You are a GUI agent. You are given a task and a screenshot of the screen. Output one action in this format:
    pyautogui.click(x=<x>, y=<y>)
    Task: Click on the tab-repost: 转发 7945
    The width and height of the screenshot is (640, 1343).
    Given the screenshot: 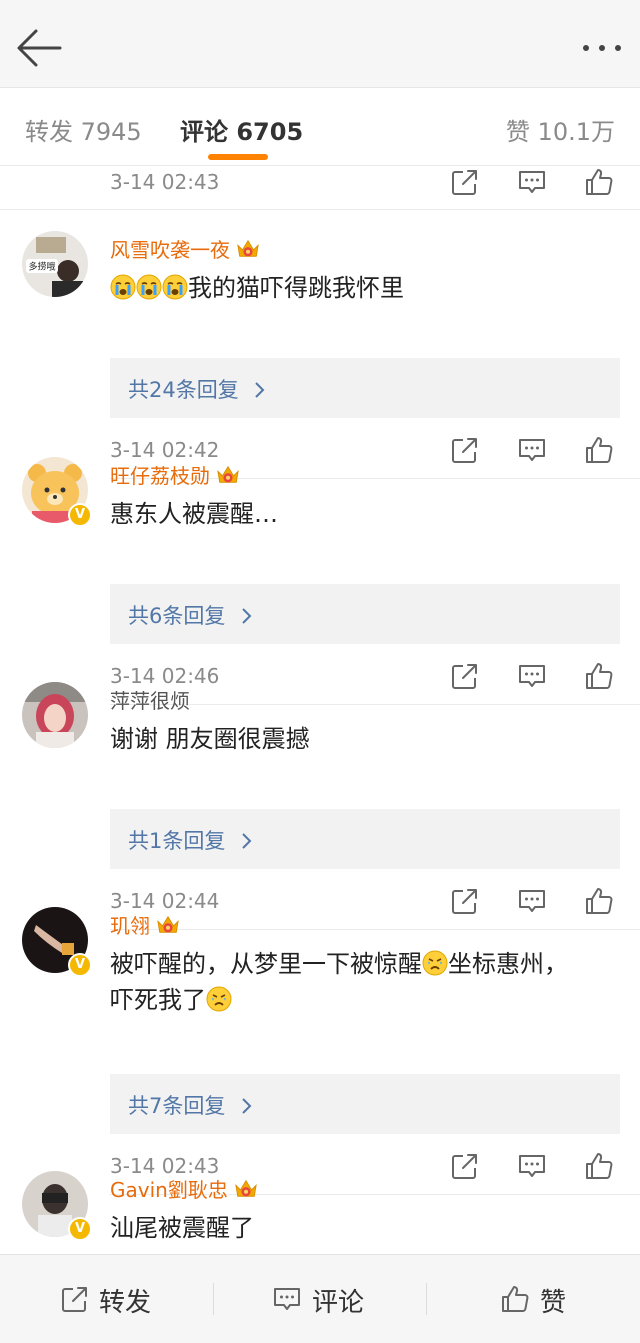 What is the action you would take?
    pyautogui.click(x=83, y=129)
    